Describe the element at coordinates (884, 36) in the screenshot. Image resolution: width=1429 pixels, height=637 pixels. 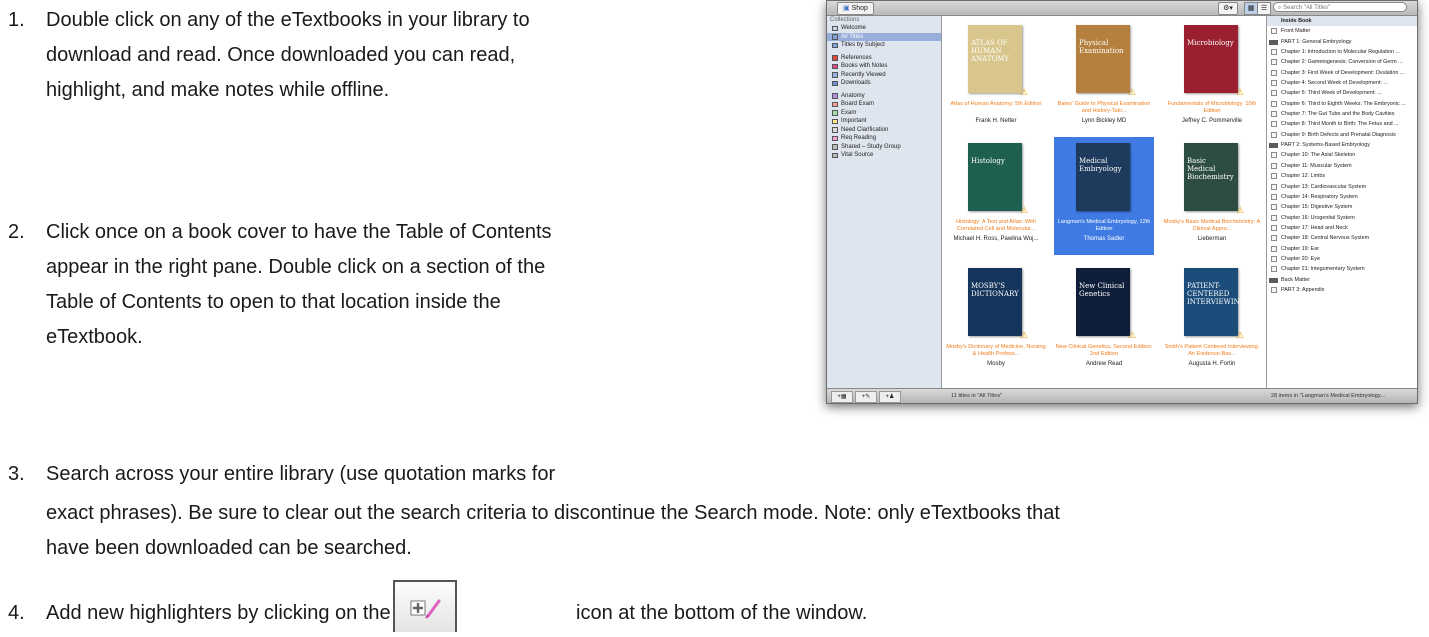
I see `sidebar-item: All Titles` at that location.